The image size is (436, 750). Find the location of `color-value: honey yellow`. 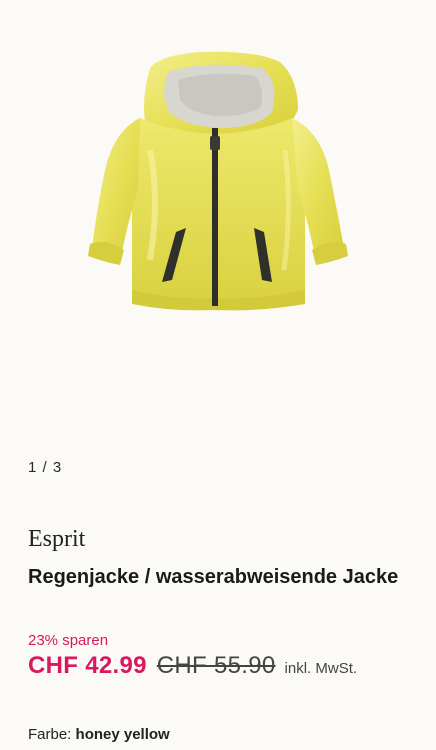

color-value: honey yellow is located at coordinates (122, 734).